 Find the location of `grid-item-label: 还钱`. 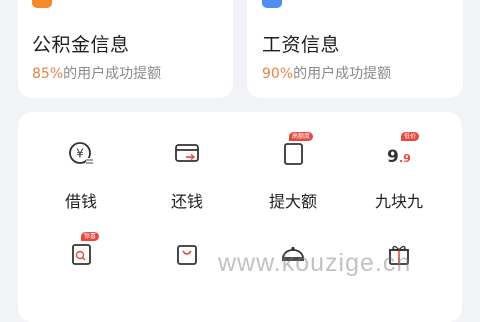

grid-item-label: 还钱 is located at coordinates (186, 201).